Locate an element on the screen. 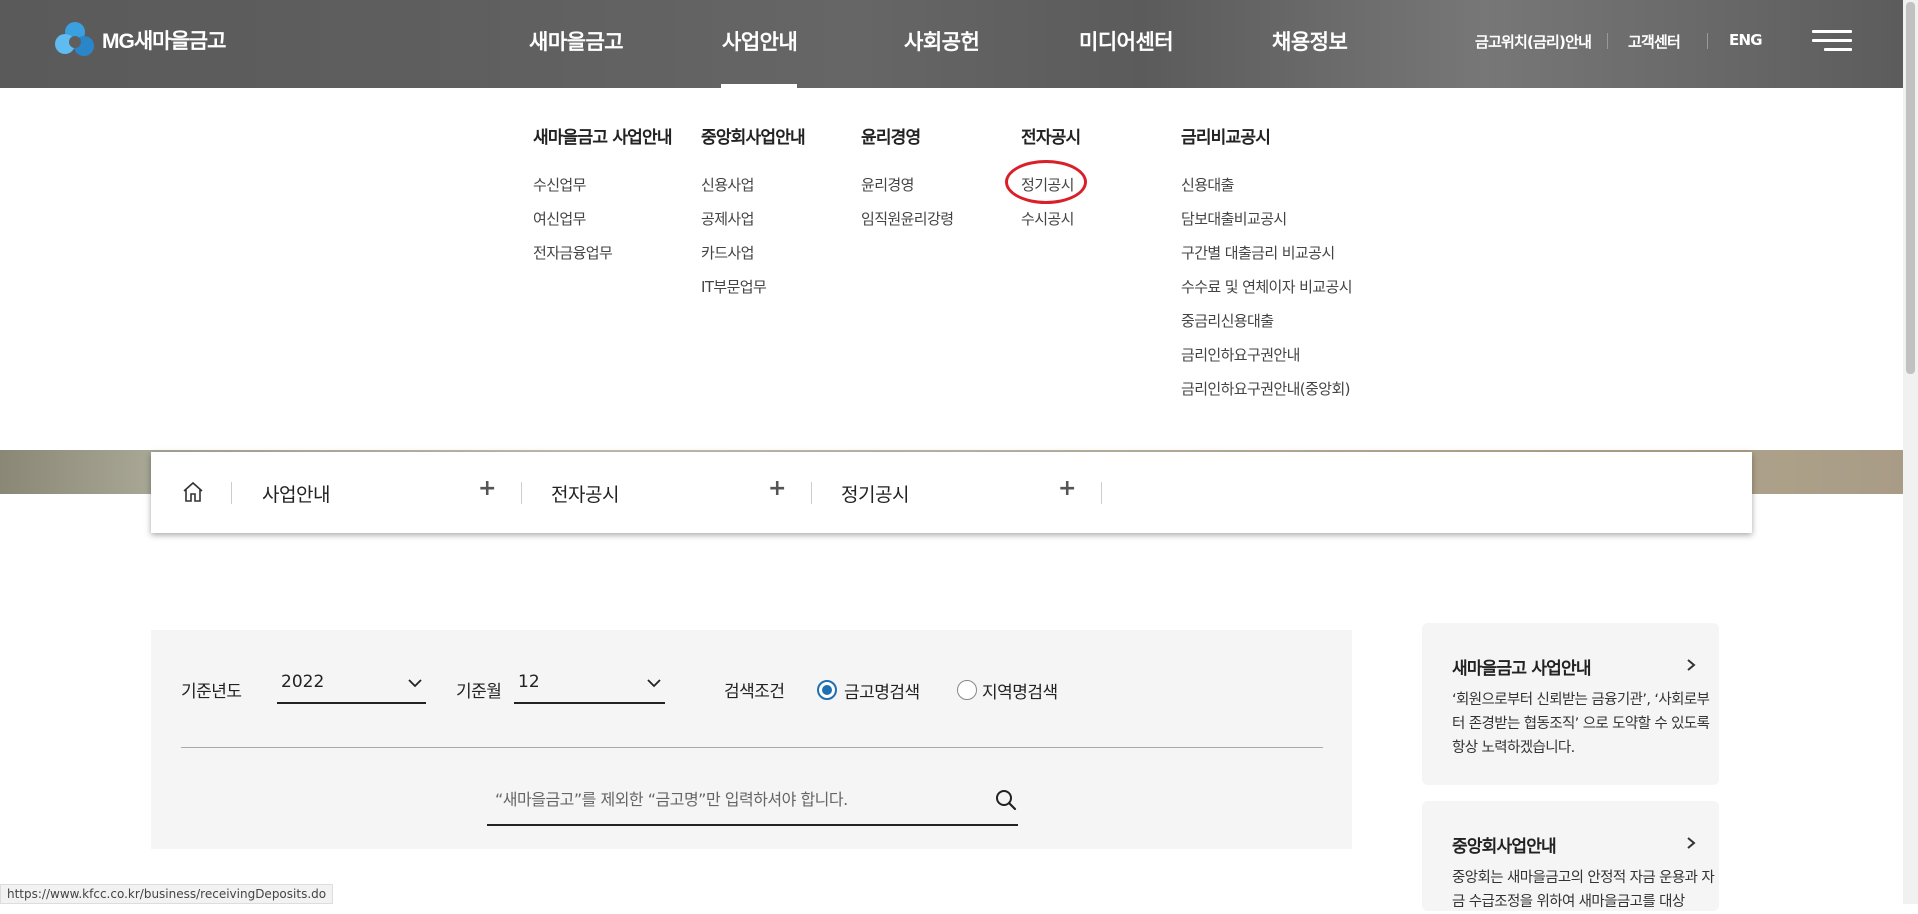 This screenshot has height=914, width=1918. radio-region-name-label: 지역명검색 is located at coordinates (1020, 690).